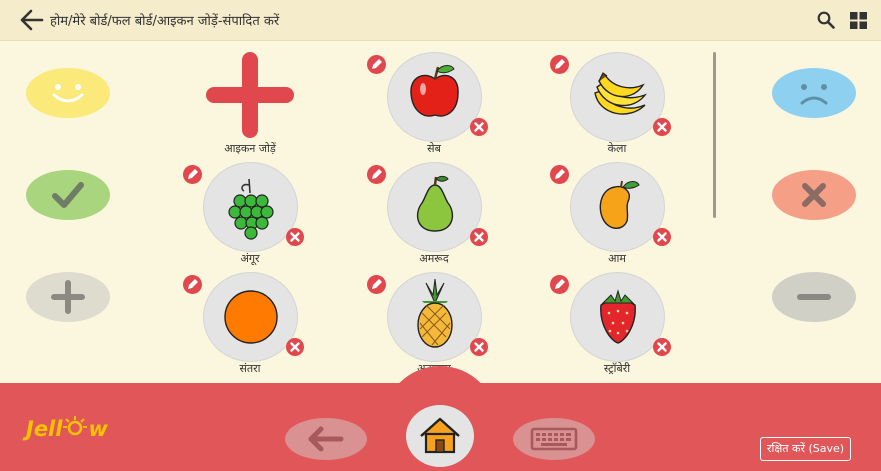  What do you see at coordinates (250, 95) in the screenshot?
I see `add-icon` at bounding box center [250, 95].